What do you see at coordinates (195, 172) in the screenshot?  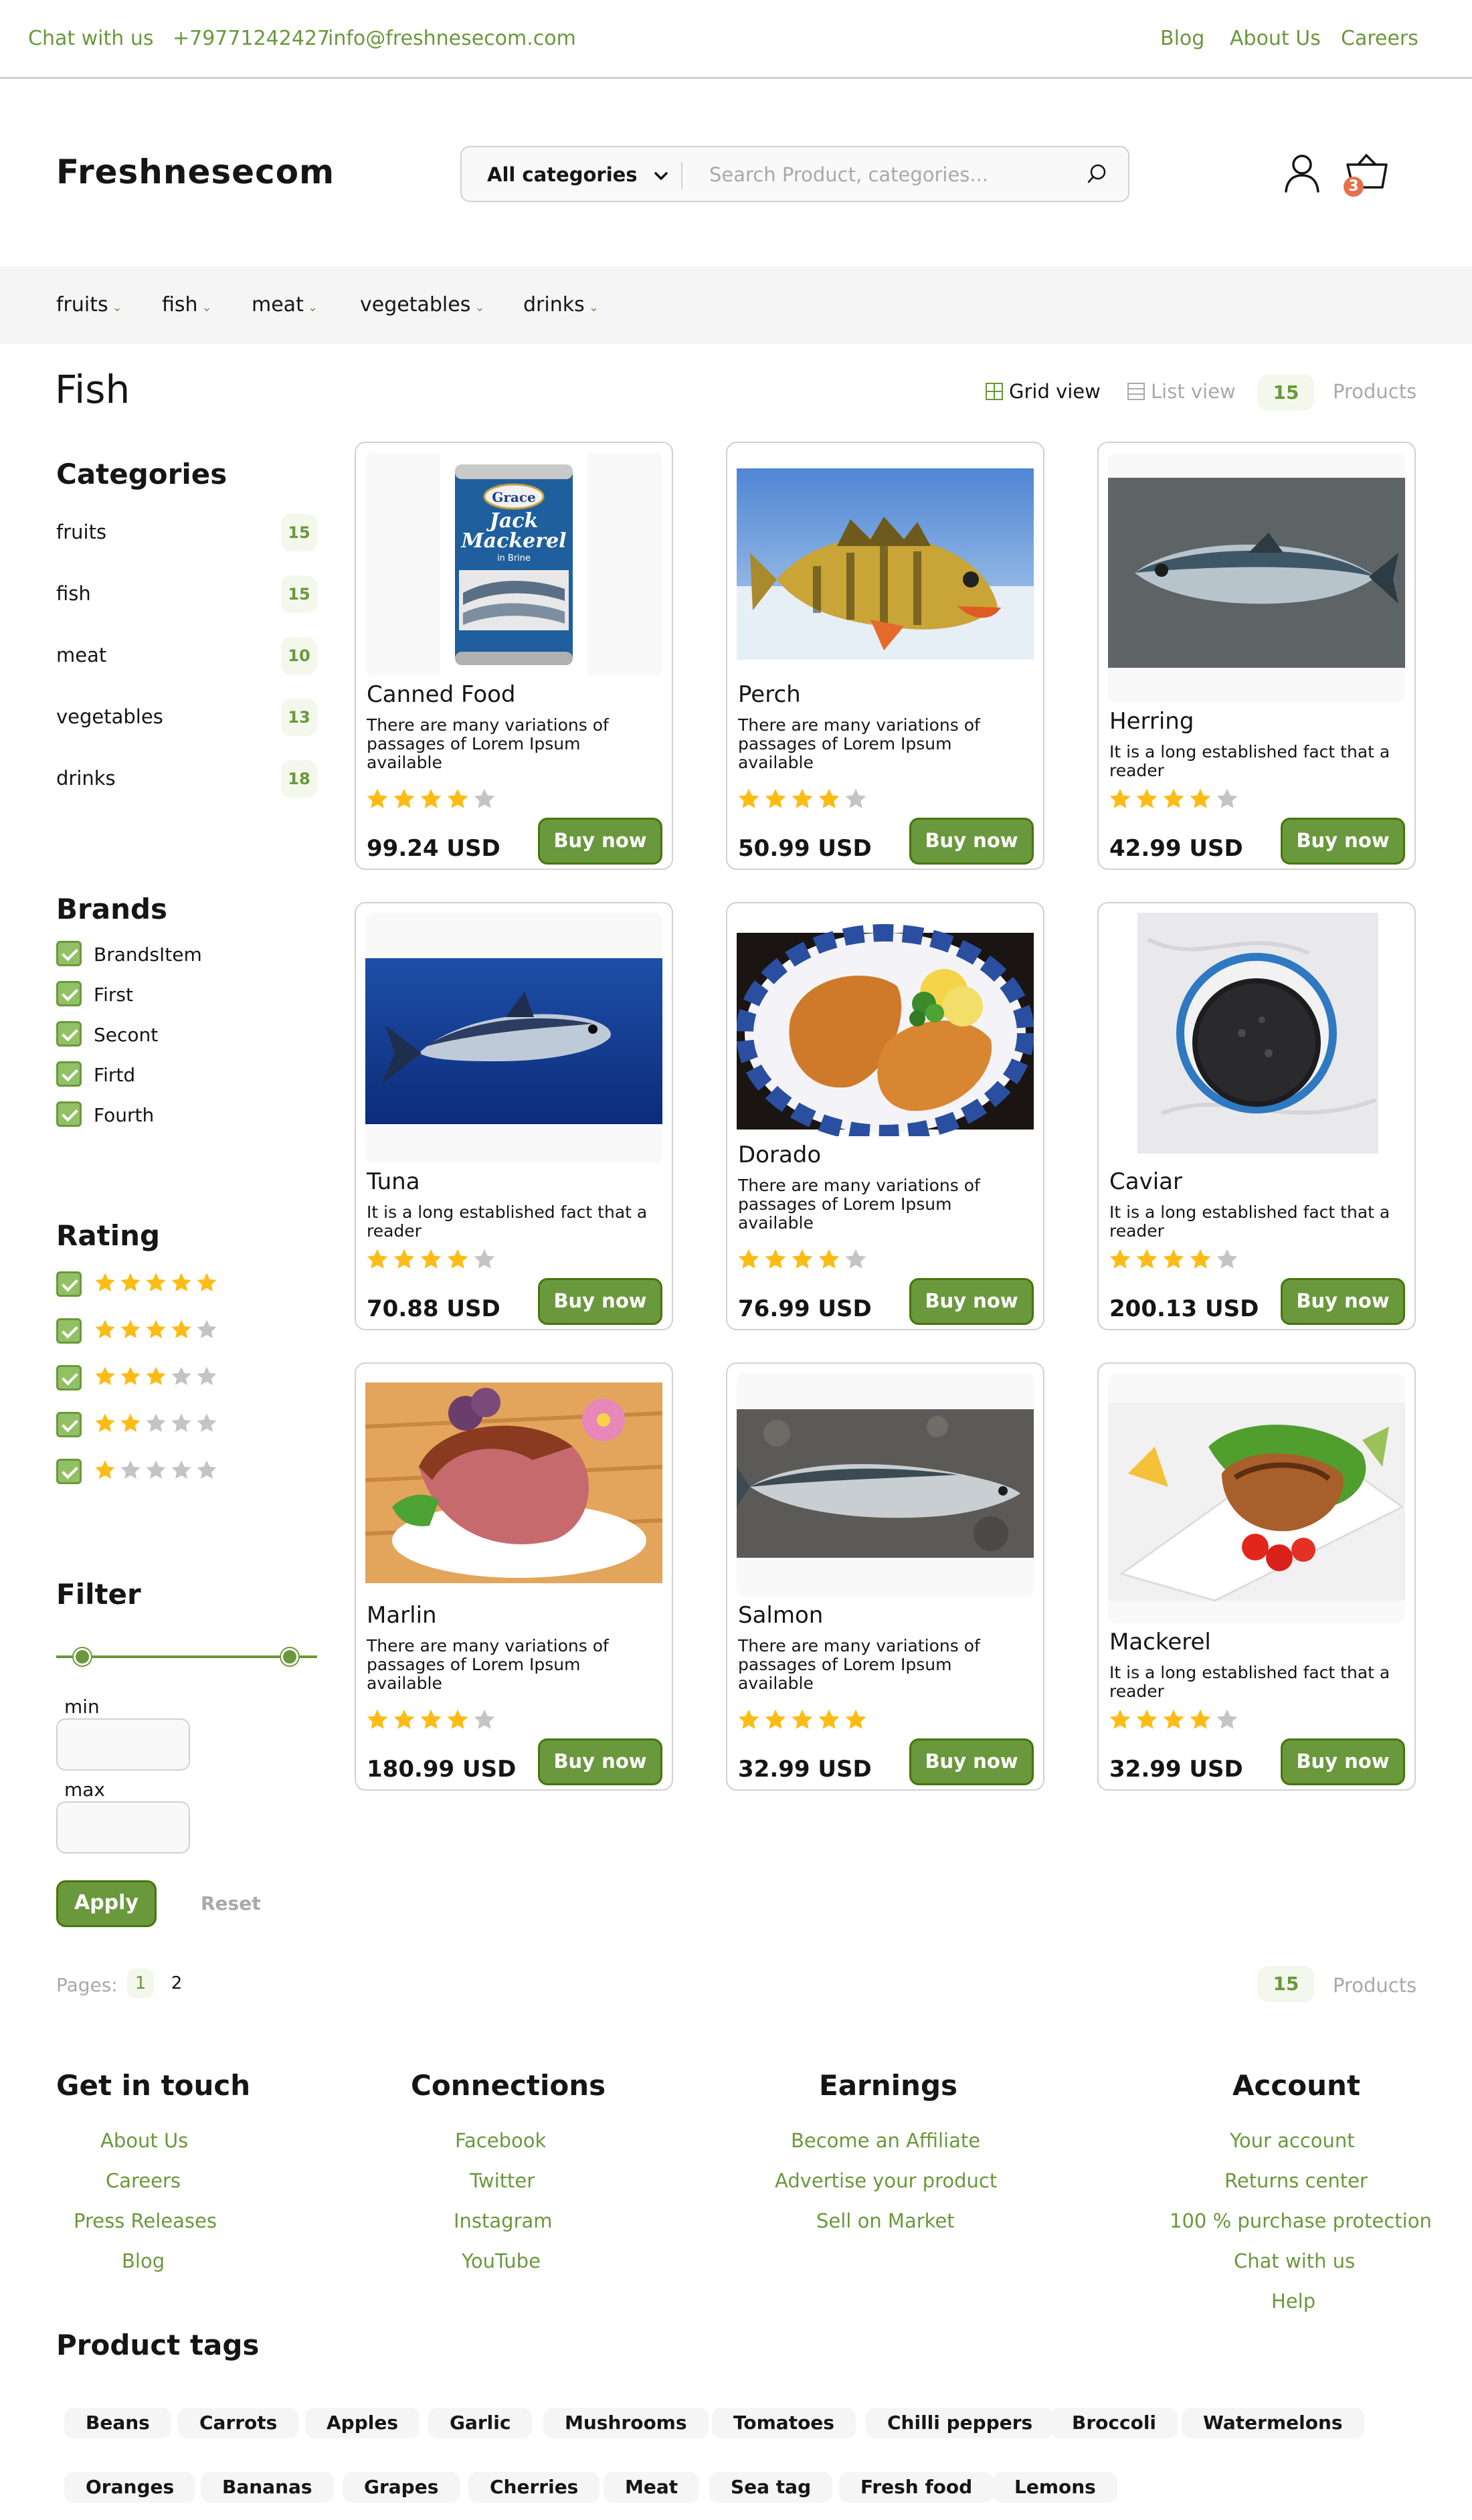 I see `logo: Freshnesecom` at bounding box center [195, 172].